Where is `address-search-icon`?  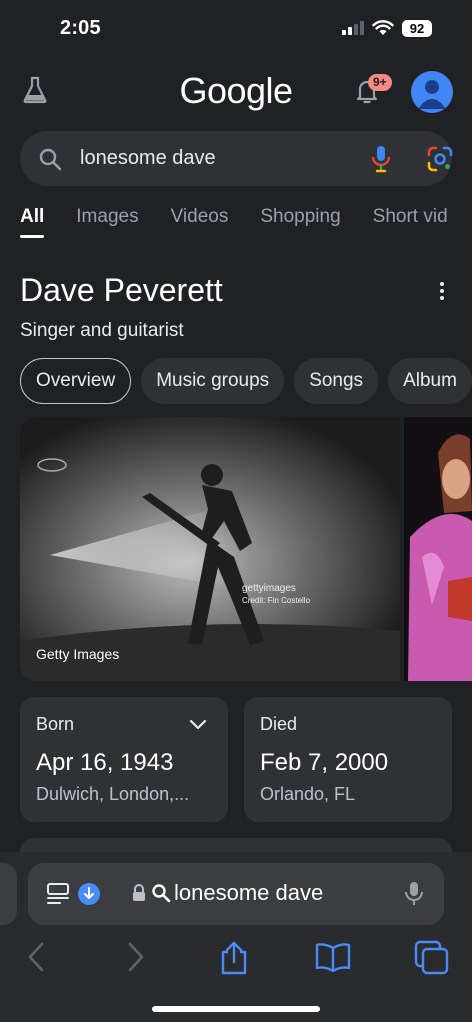
address-search-icon is located at coordinates (161, 893).